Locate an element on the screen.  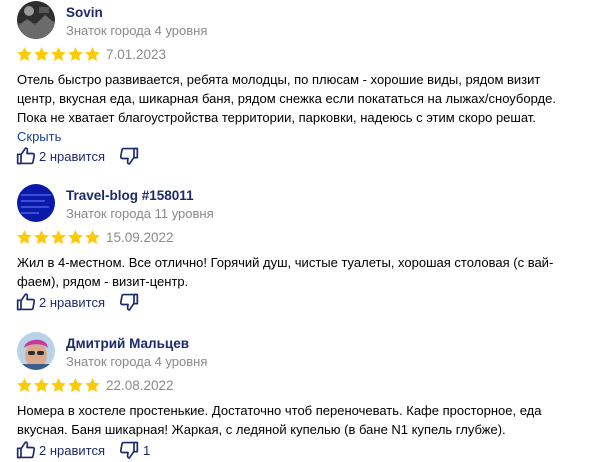
dislike-count: 1 is located at coordinates (147, 450).